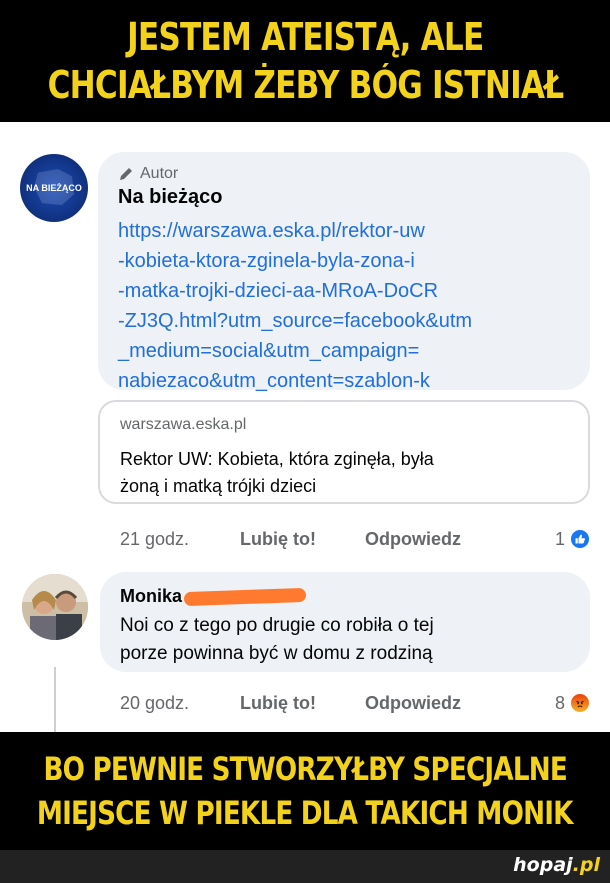  What do you see at coordinates (580, 703) in the screenshot?
I see `angry-face-icon` at bounding box center [580, 703].